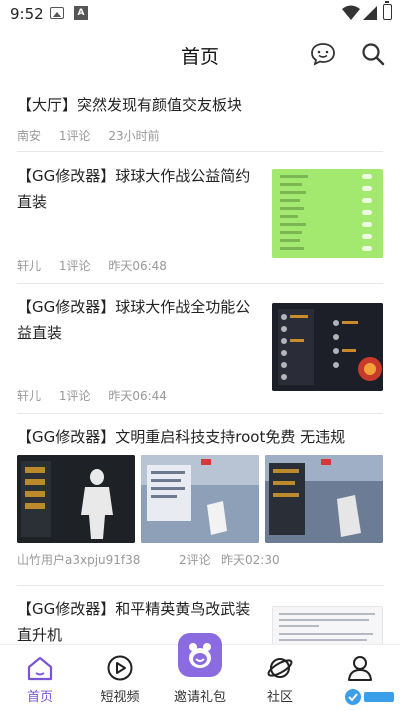  I want to click on post-title: 【GG修改器】和平精英黄鸟改武装直升机, so click(134, 622).